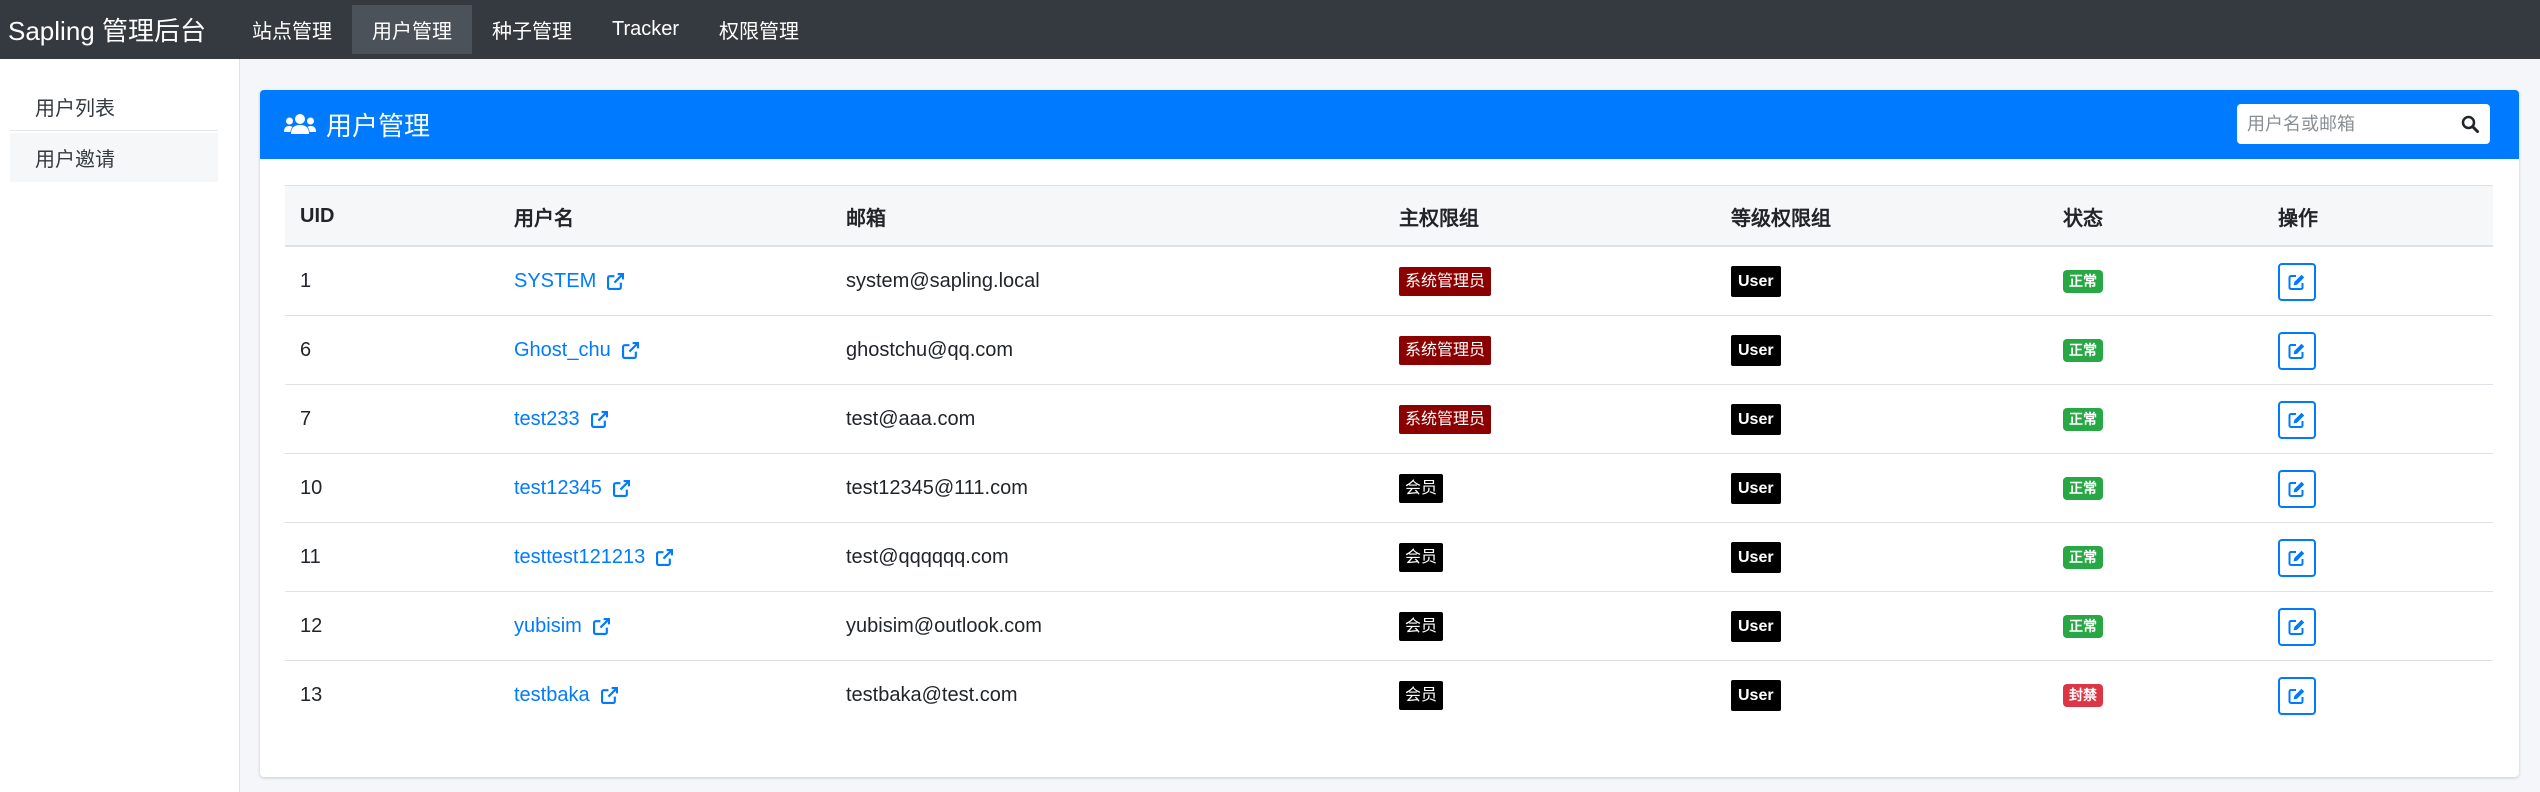 The image size is (2540, 792). I want to click on username-link: Ghost_chu, so click(562, 350).